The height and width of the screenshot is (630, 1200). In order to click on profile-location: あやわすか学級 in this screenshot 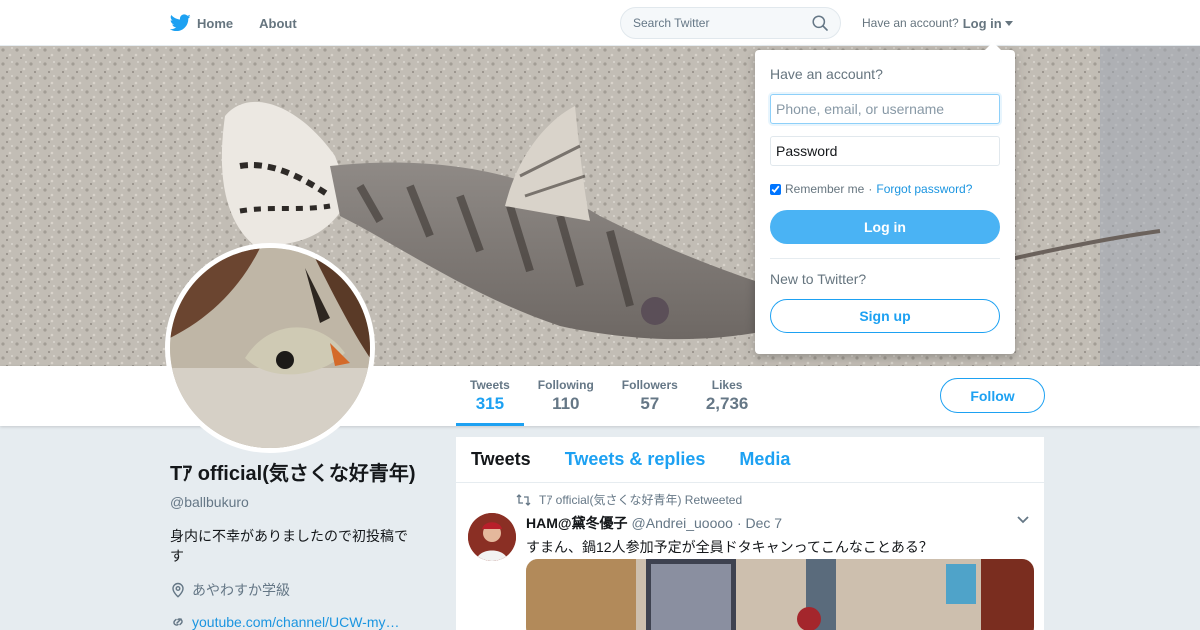, I will do `click(295, 590)`.